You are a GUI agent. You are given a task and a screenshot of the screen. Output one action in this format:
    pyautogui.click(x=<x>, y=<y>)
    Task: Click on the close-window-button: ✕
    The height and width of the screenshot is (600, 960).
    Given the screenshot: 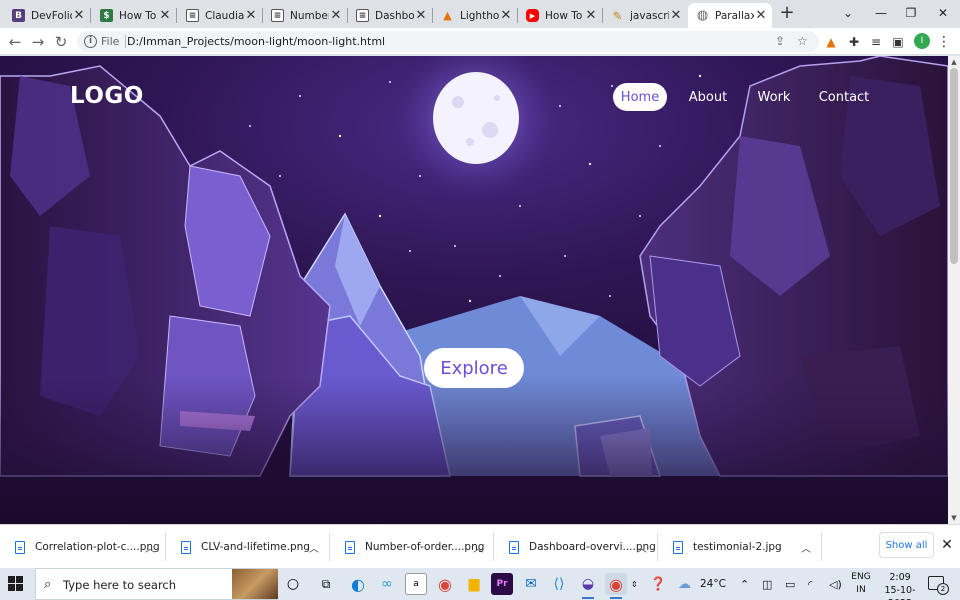 What is the action you would take?
    pyautogui.click(x=943, y=13)
    